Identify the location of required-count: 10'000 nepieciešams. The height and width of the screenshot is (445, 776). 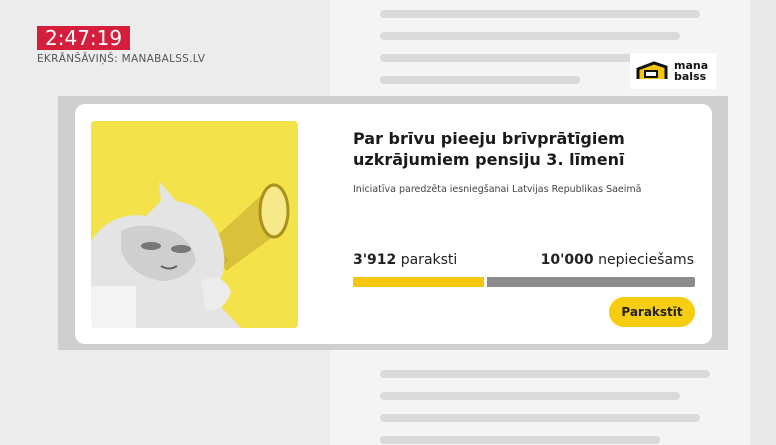
(617, 260).